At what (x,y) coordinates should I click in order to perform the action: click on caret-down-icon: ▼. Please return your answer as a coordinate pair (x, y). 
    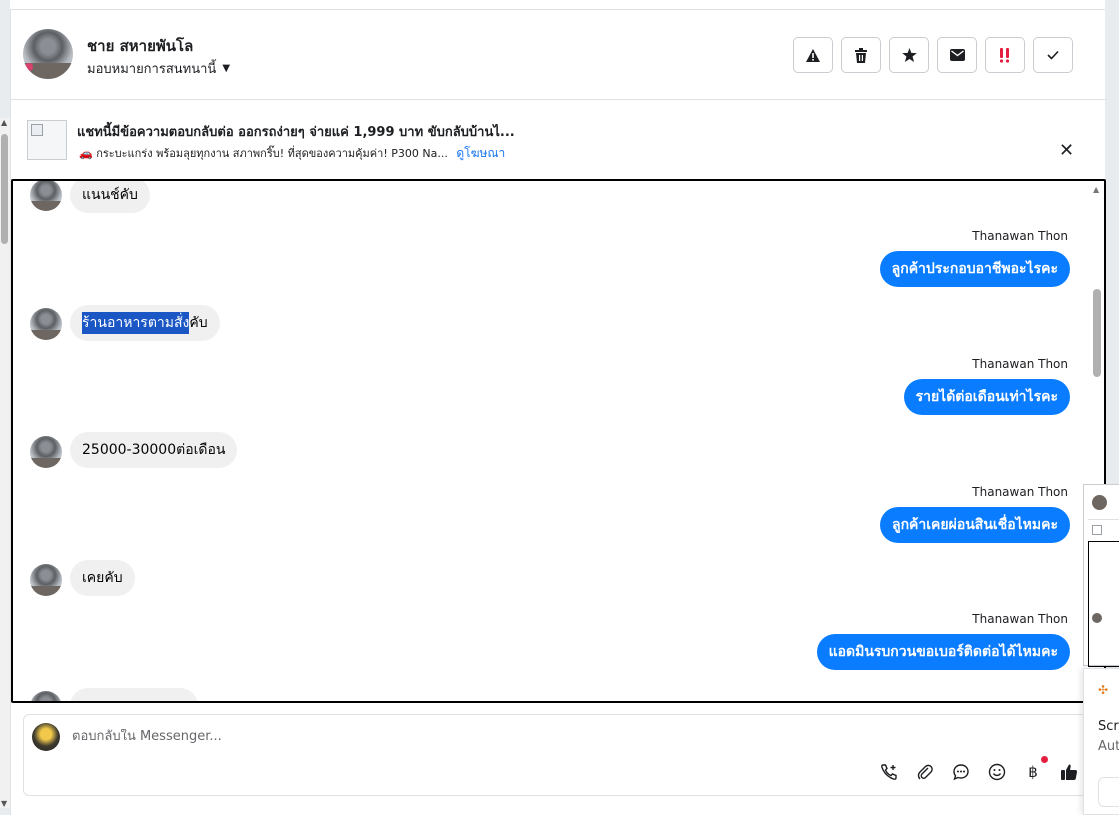
    Looking at the image, I should click on (226, 68).